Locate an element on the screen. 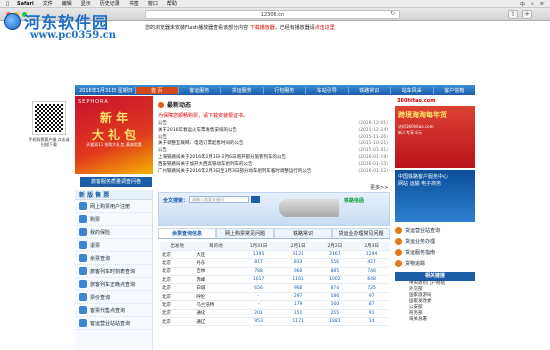 Image resolution: width=550 pixels, height=350 pixels. search-label: 全文搜索： is located at coordinates (176, 201).